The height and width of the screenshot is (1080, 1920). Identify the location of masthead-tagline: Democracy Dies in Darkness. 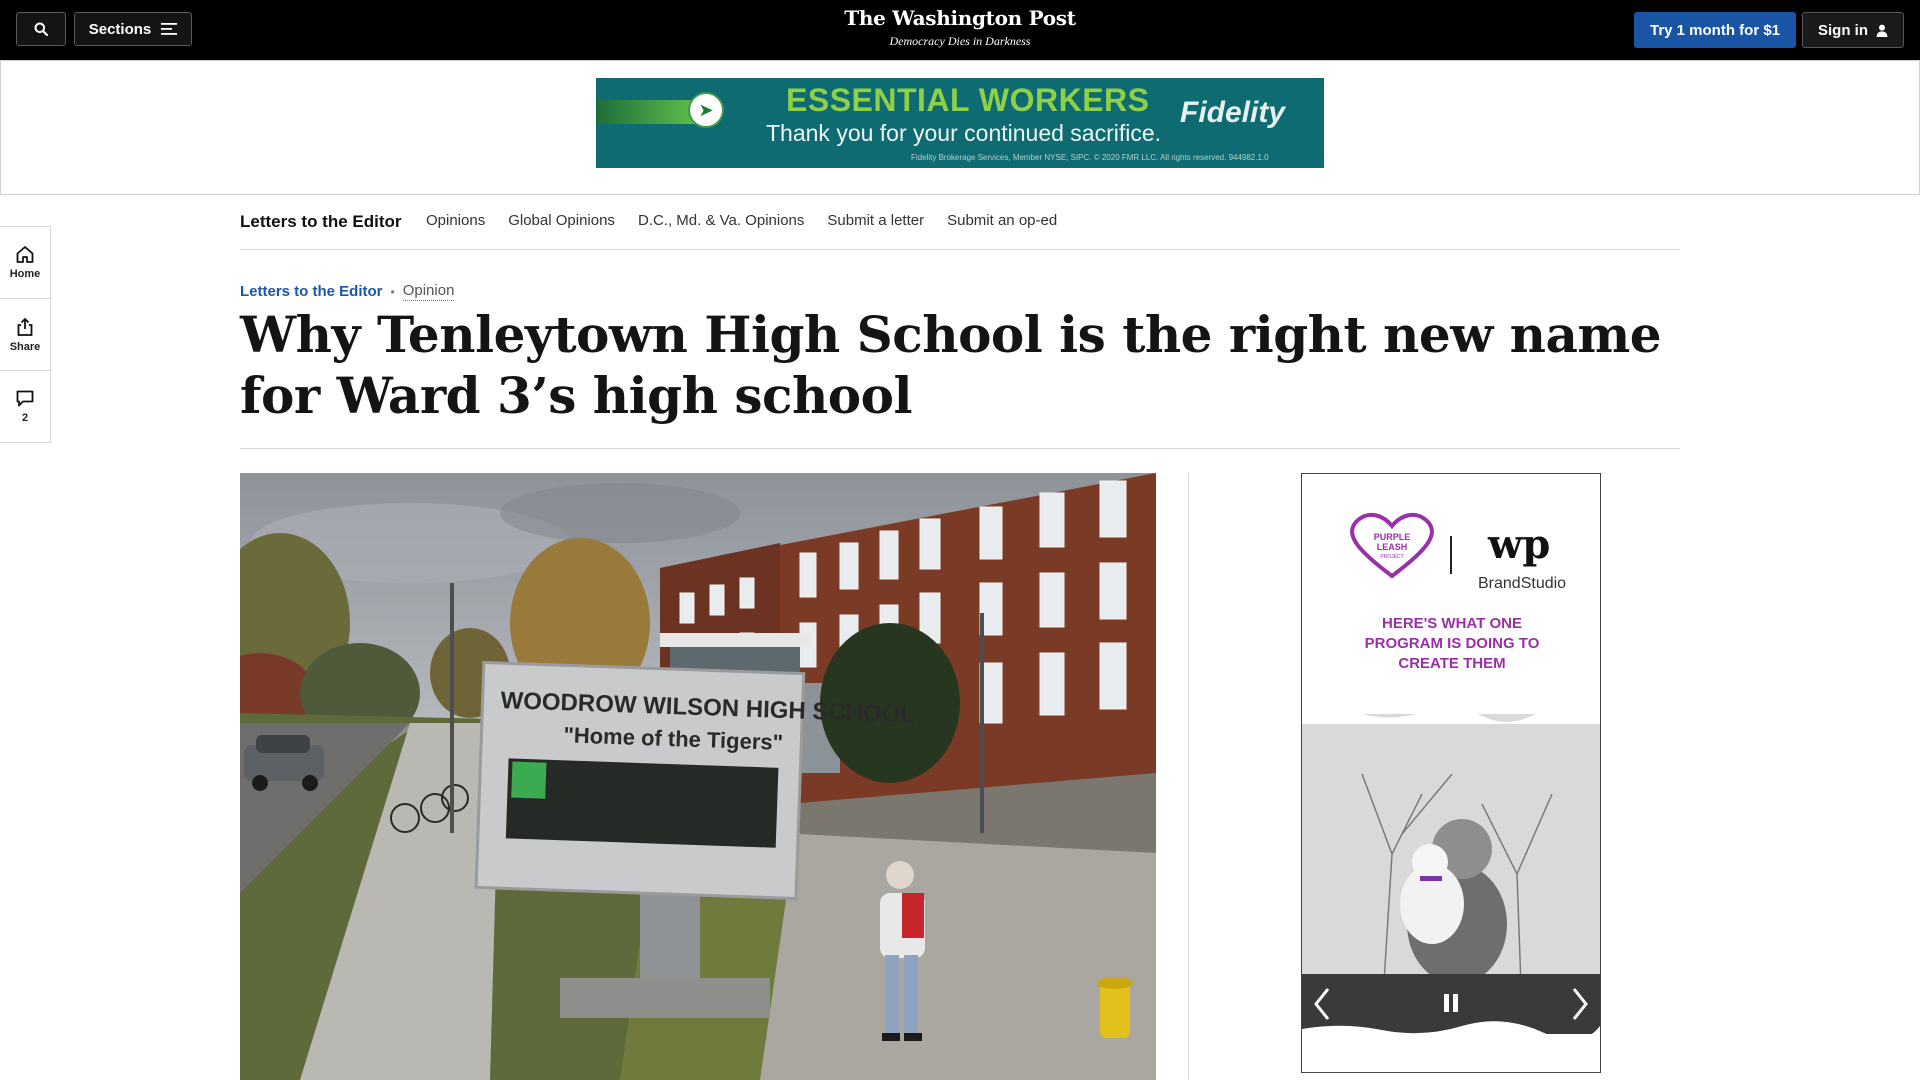
(960, 41).